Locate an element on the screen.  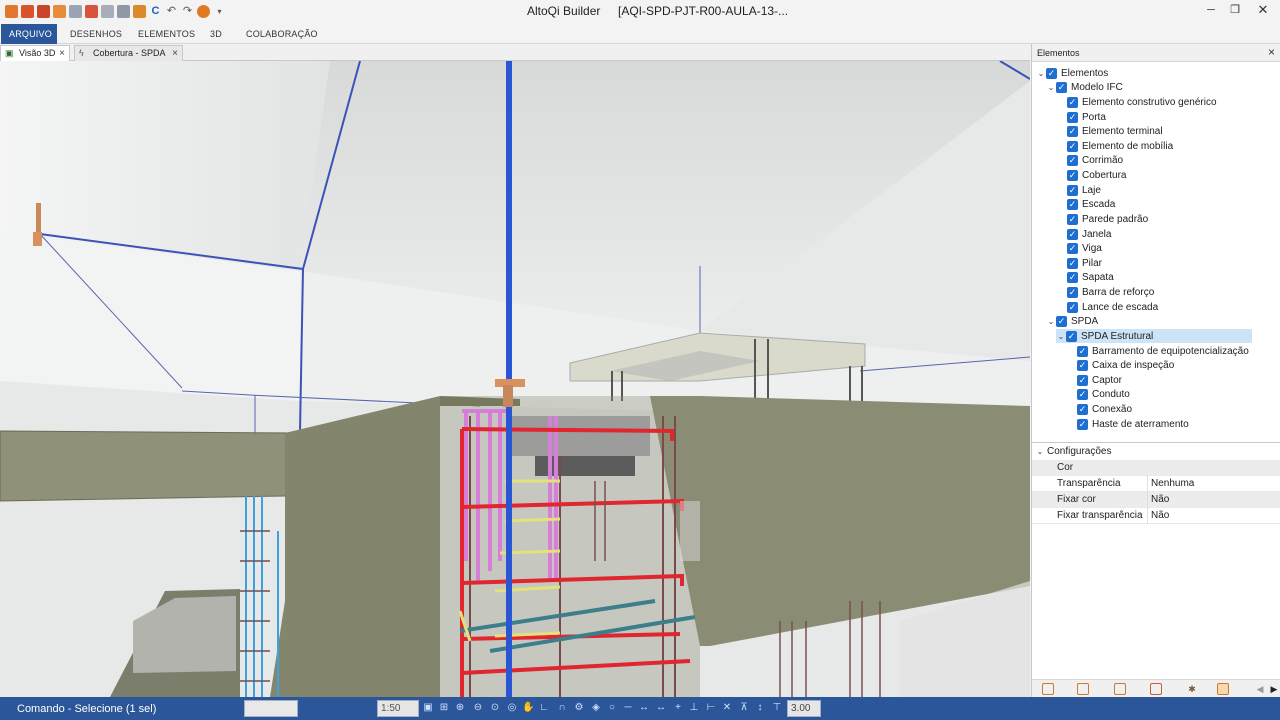
tree-item-generico: ✓ Elemento construtivo genérico is located at coordinates (1142, 102).